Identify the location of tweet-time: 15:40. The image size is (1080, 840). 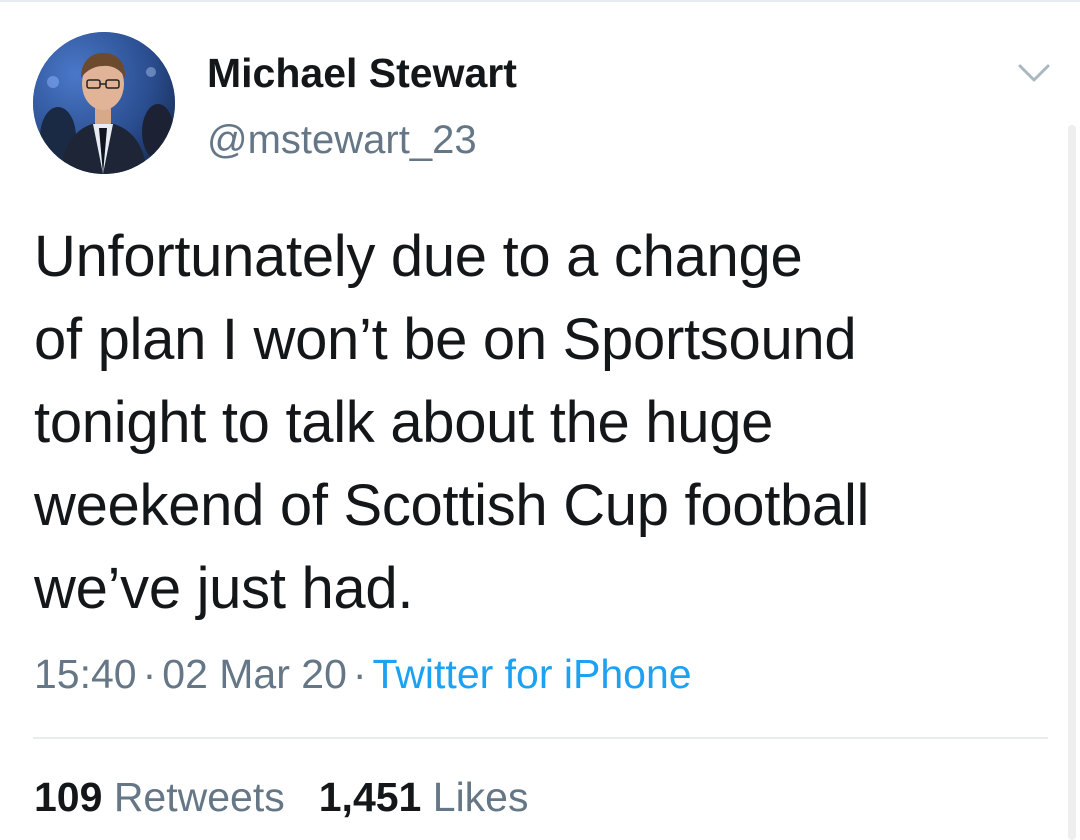
(85, 674).